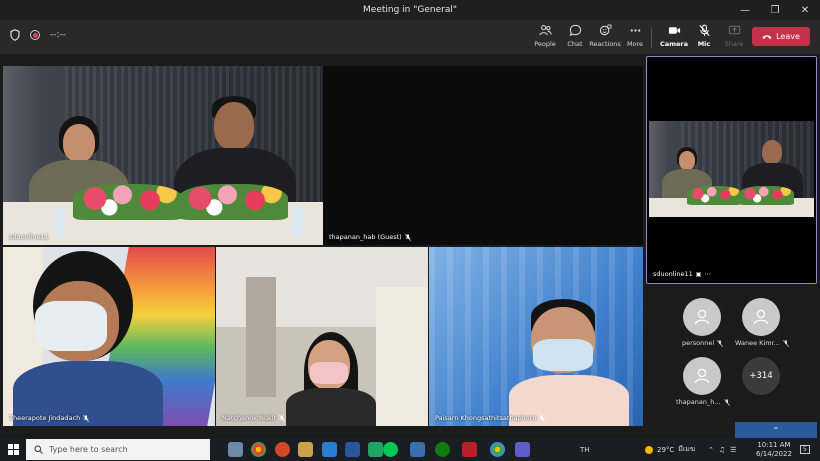 The height and width of the screenshot is (461, 820). I want to click on name-tag: Theerapote Jindadach, so click(49, 418).